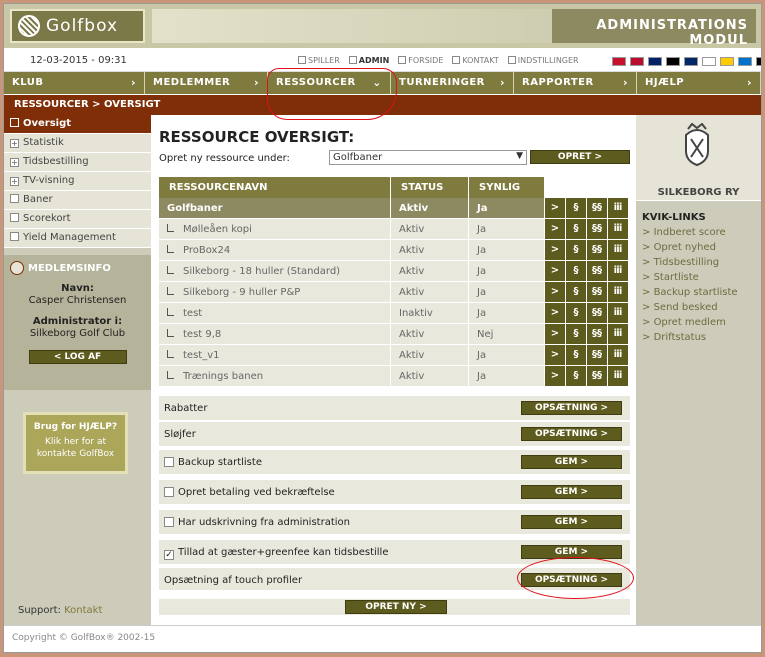  I want to click on logout-button: < LOG AF, so click(77, 357).